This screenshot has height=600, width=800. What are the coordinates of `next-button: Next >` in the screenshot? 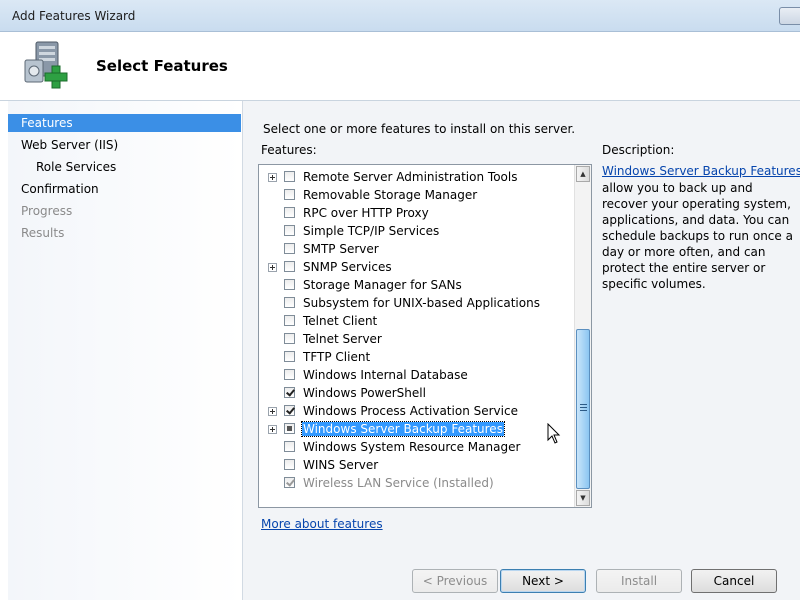 It's located at (543, 581).